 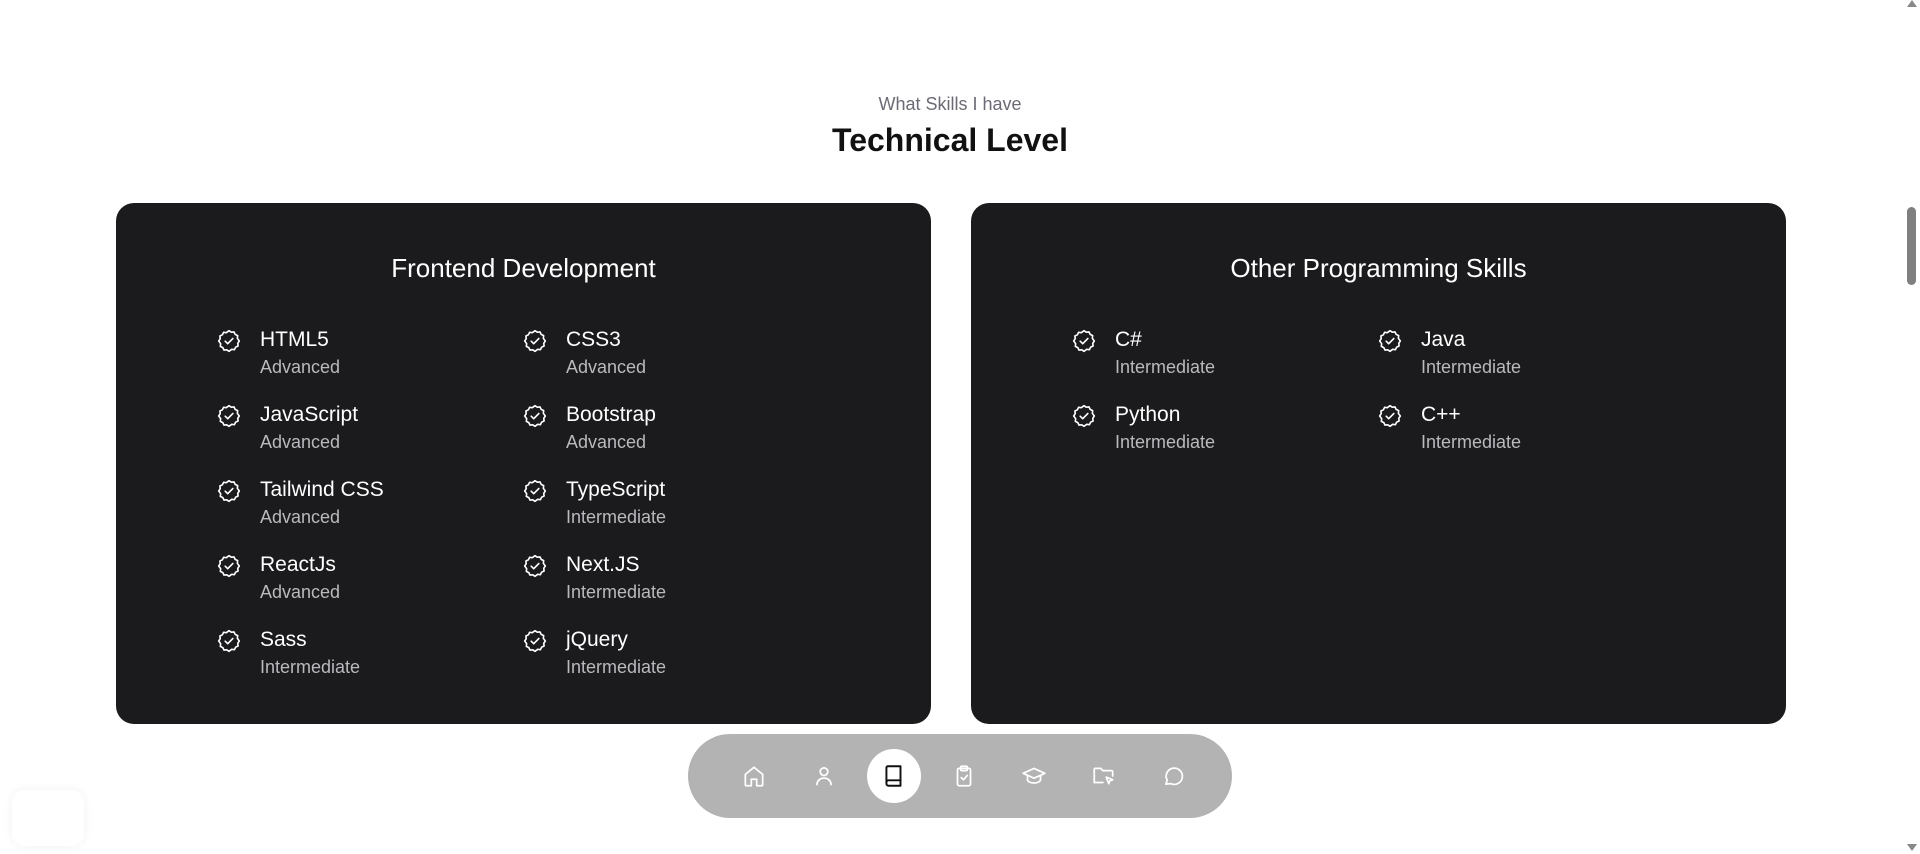 What do you see at coordinates (322, 502) in the screenshot?
I see `skill-text: Tailwind CSS Advanced` at bounding box center [322, 502].